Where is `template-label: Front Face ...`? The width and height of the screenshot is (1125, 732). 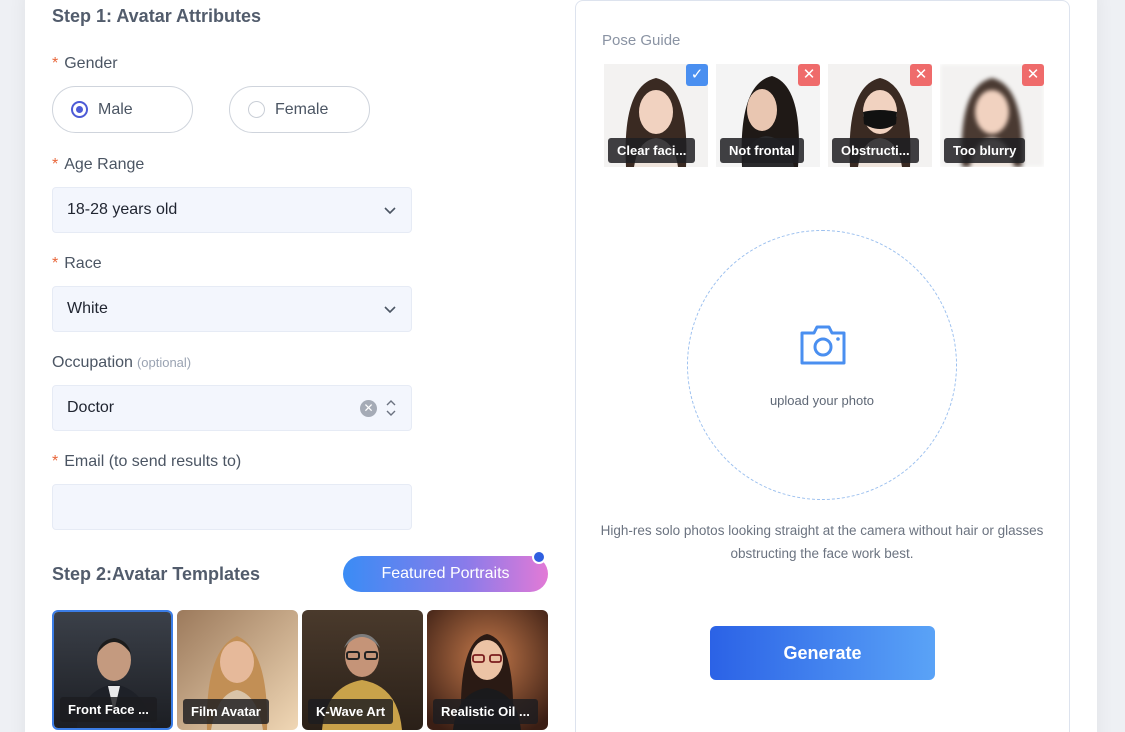 template-label: Front Face ... is located at coordinates (108, 709).